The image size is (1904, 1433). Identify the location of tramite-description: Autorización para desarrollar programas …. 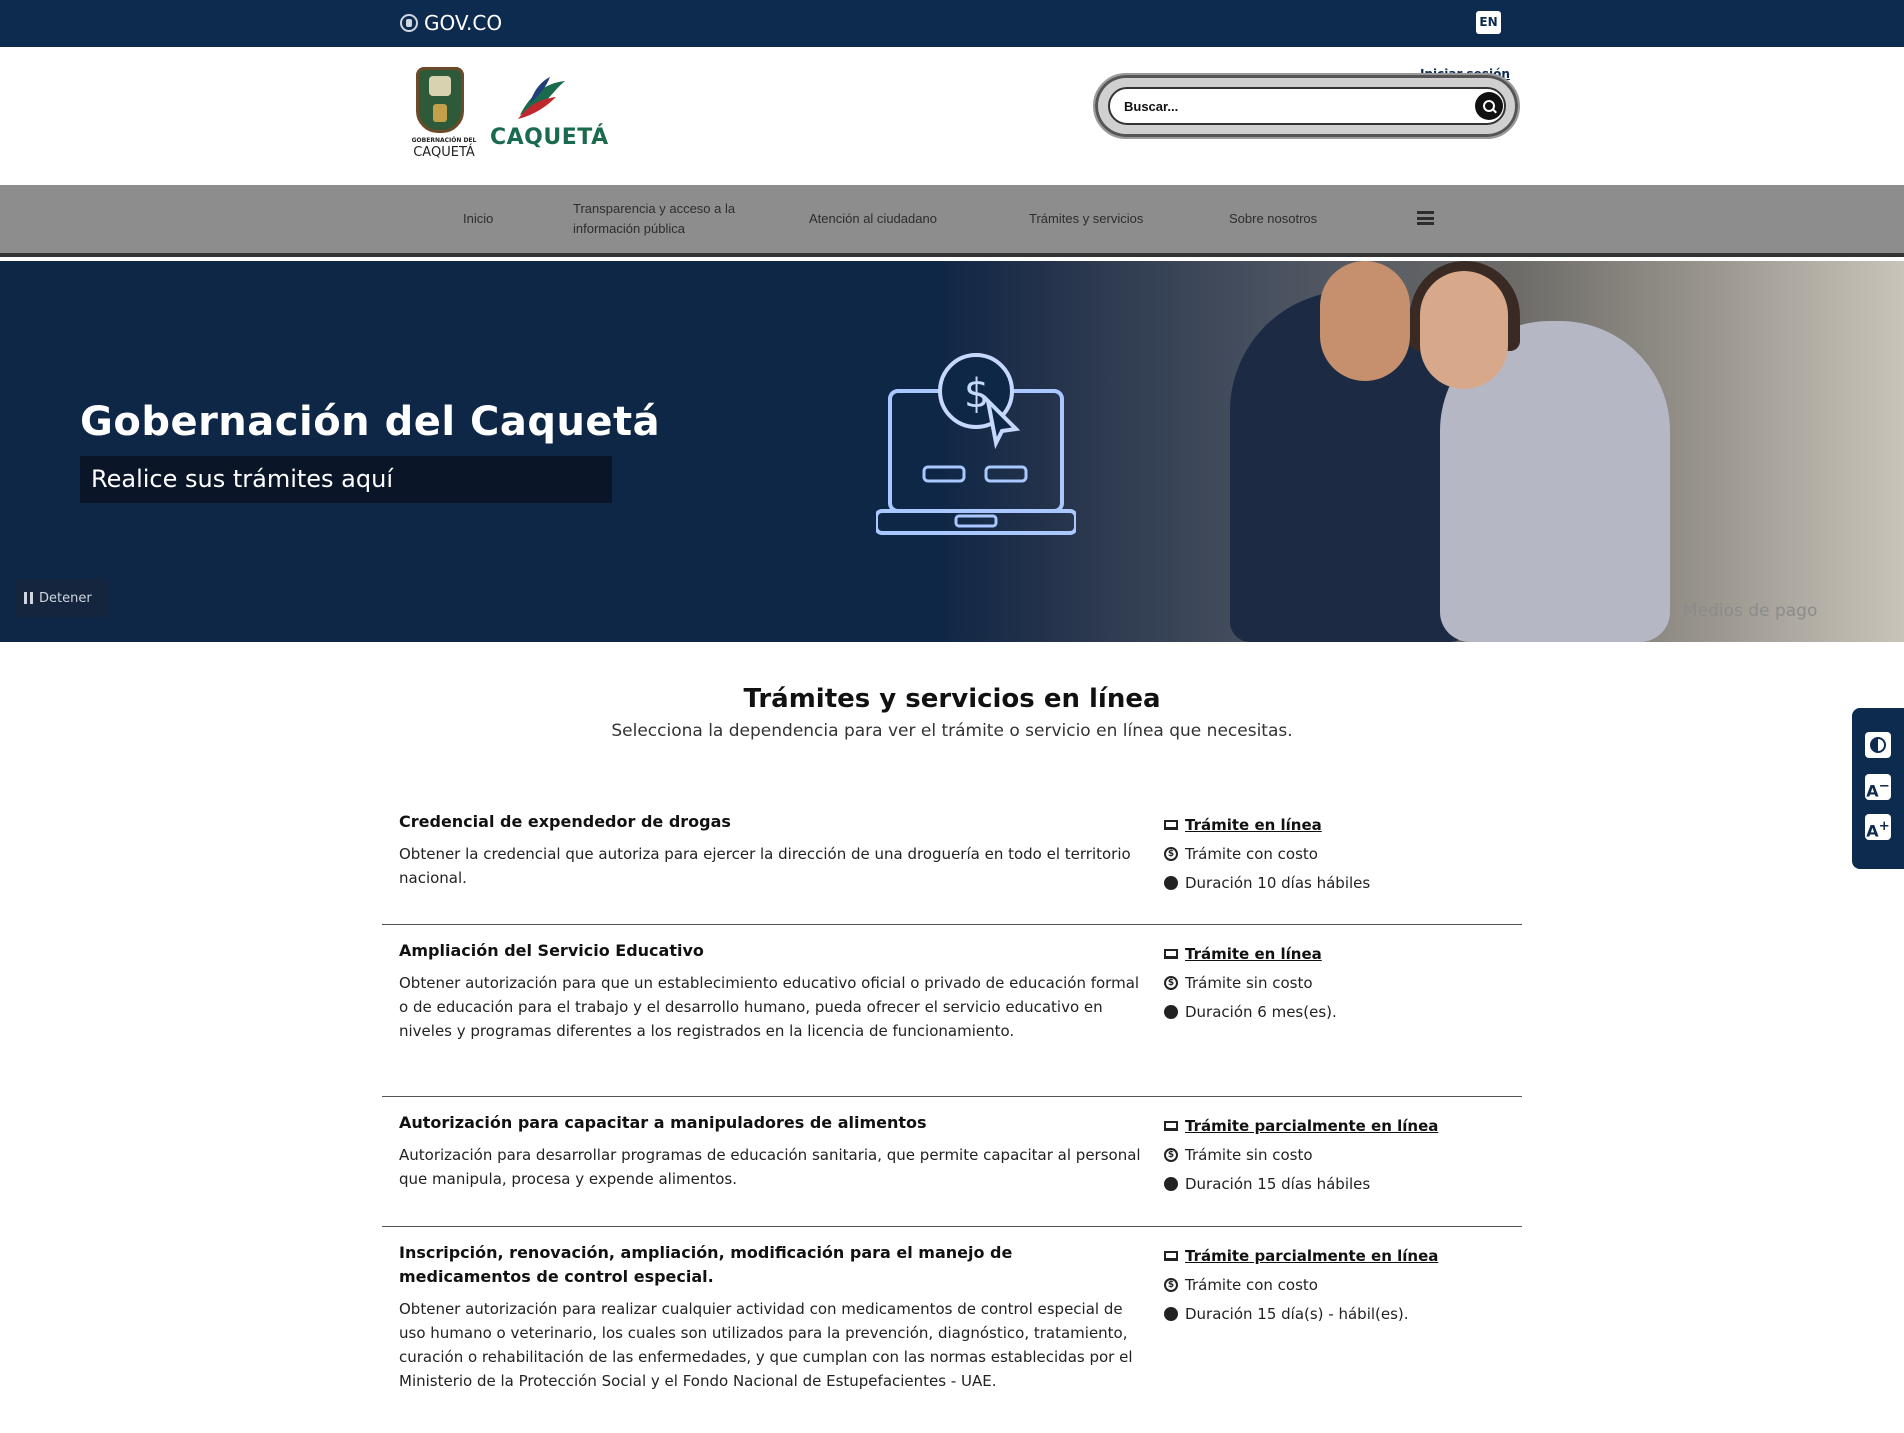
(770, 1167).